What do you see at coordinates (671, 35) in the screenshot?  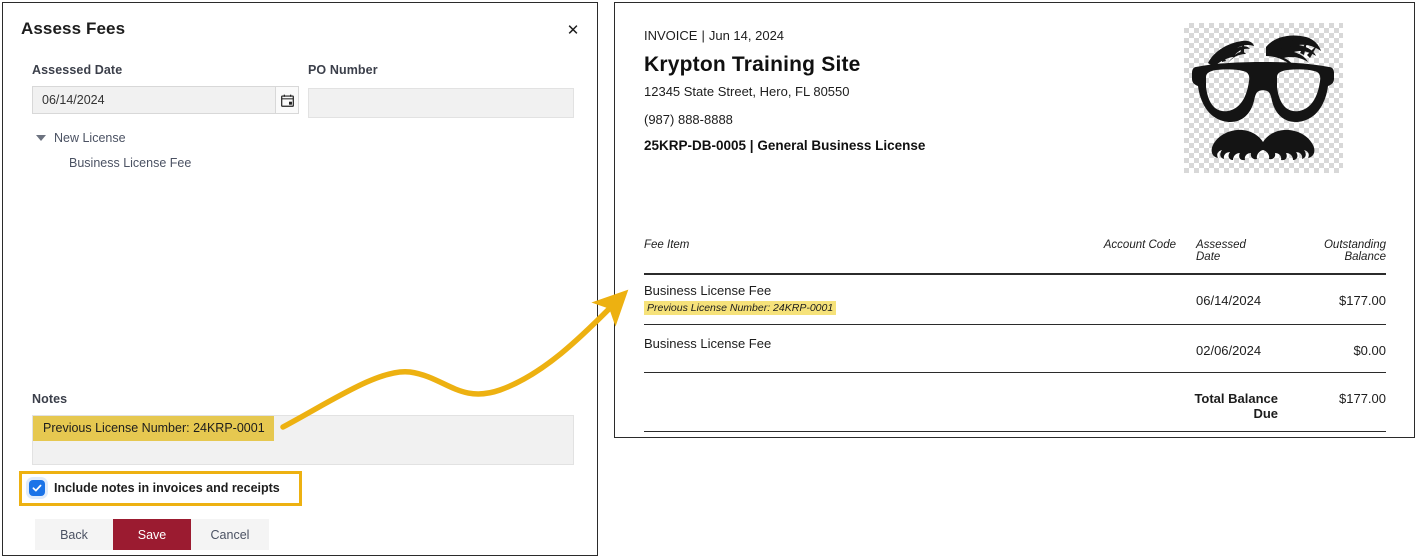 I see `invoice-doc-type: INVOICE` at bounding box center [671, 35].